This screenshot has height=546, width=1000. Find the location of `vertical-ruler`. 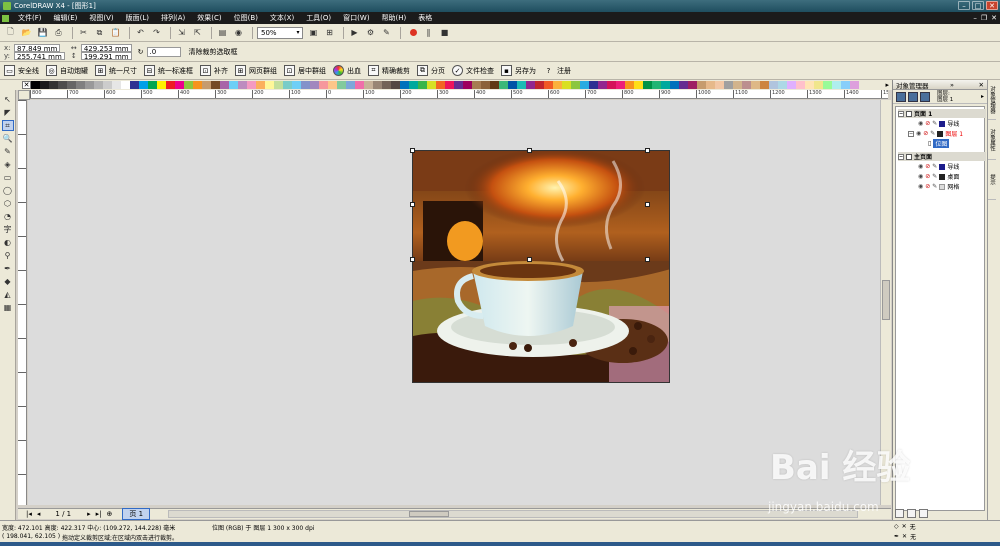

vertical-ruler is located at coordinates (22, 302).